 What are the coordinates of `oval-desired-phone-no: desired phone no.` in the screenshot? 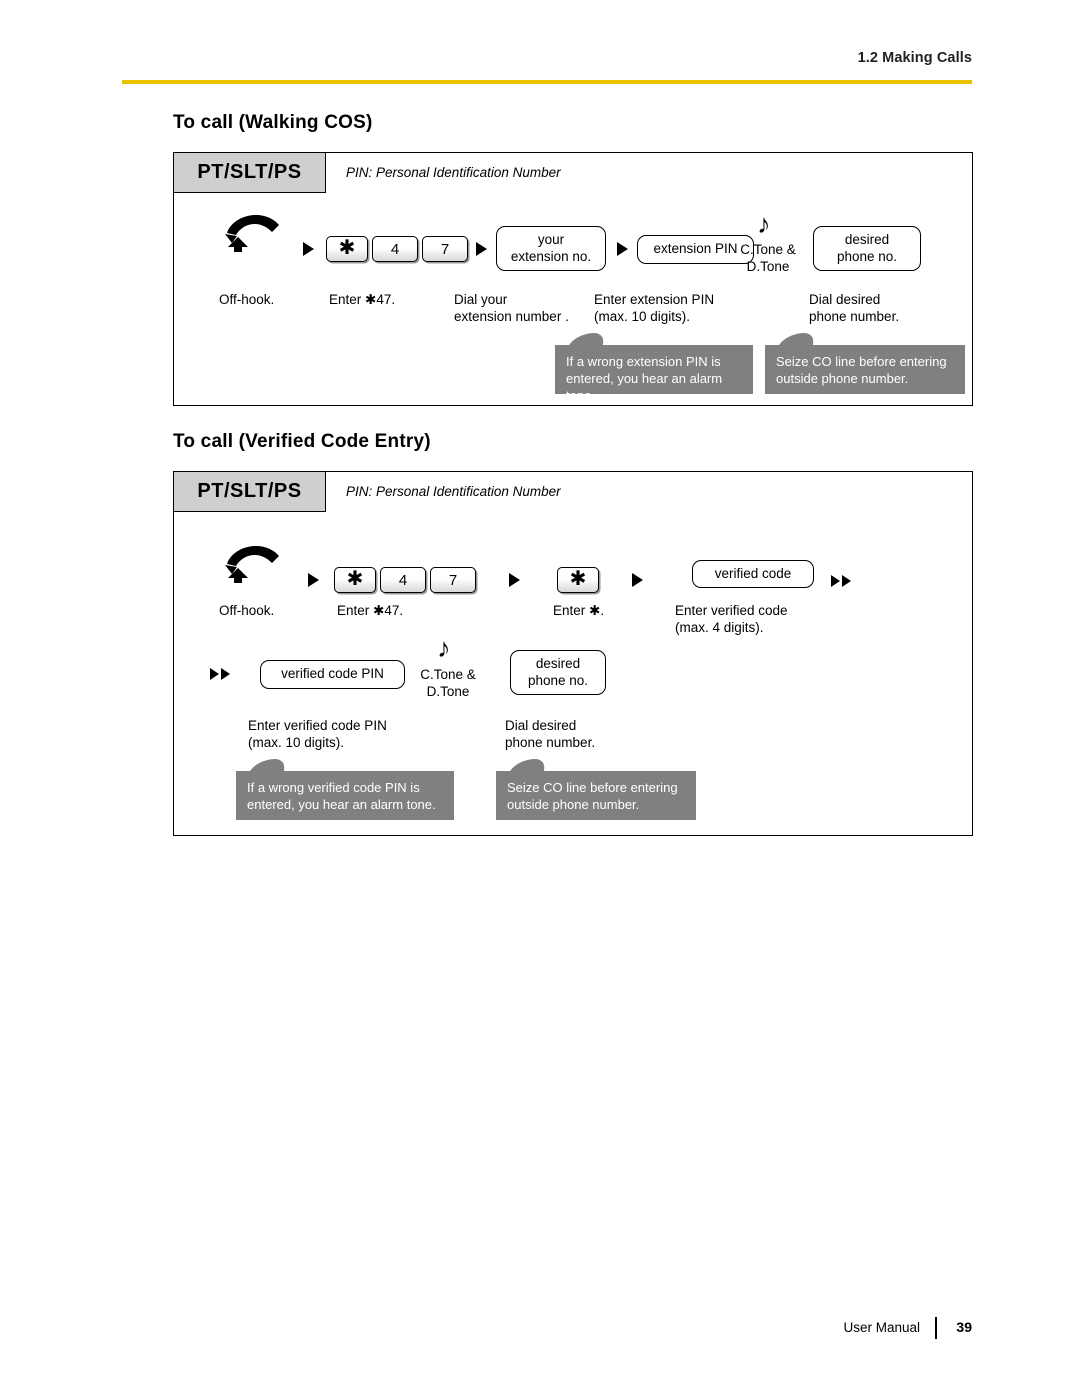 It's located at (867, 248).